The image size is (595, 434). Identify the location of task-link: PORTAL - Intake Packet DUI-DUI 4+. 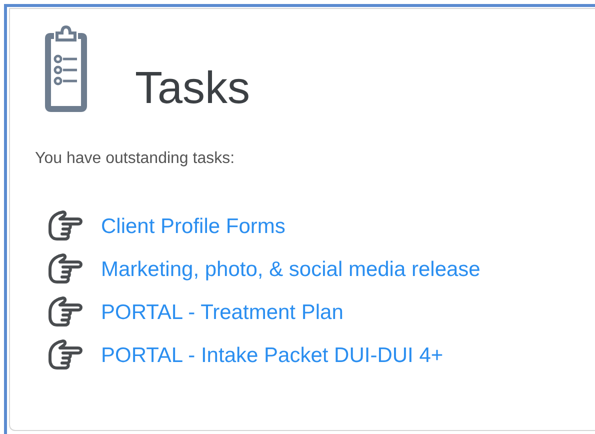
(272, 356).